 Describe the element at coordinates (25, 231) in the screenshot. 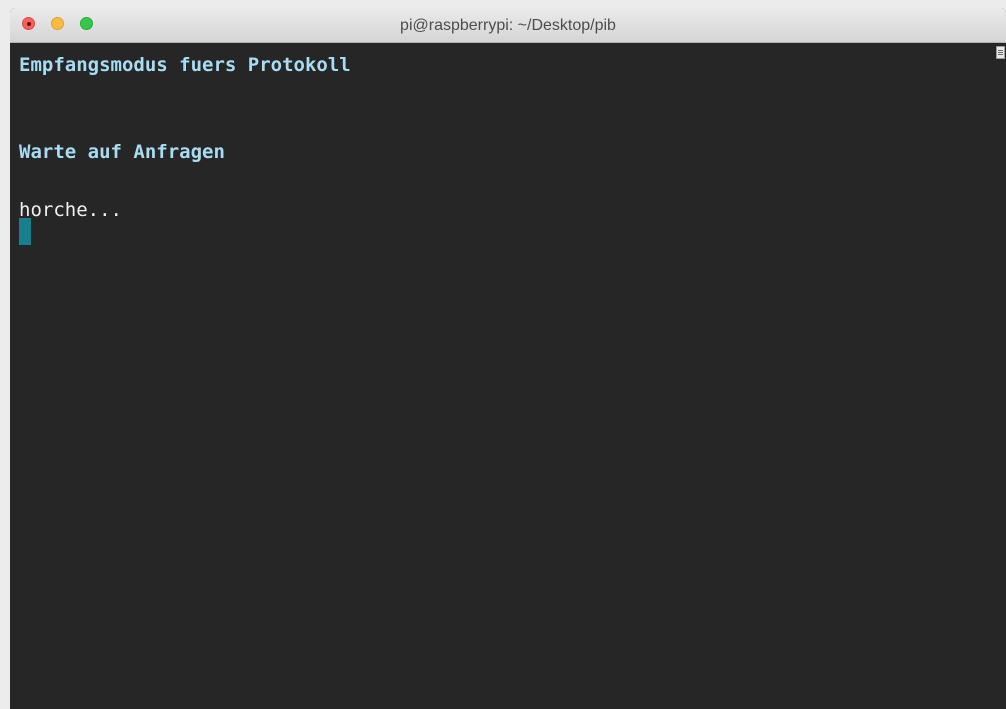

I see `terminal-cursor` at that location.